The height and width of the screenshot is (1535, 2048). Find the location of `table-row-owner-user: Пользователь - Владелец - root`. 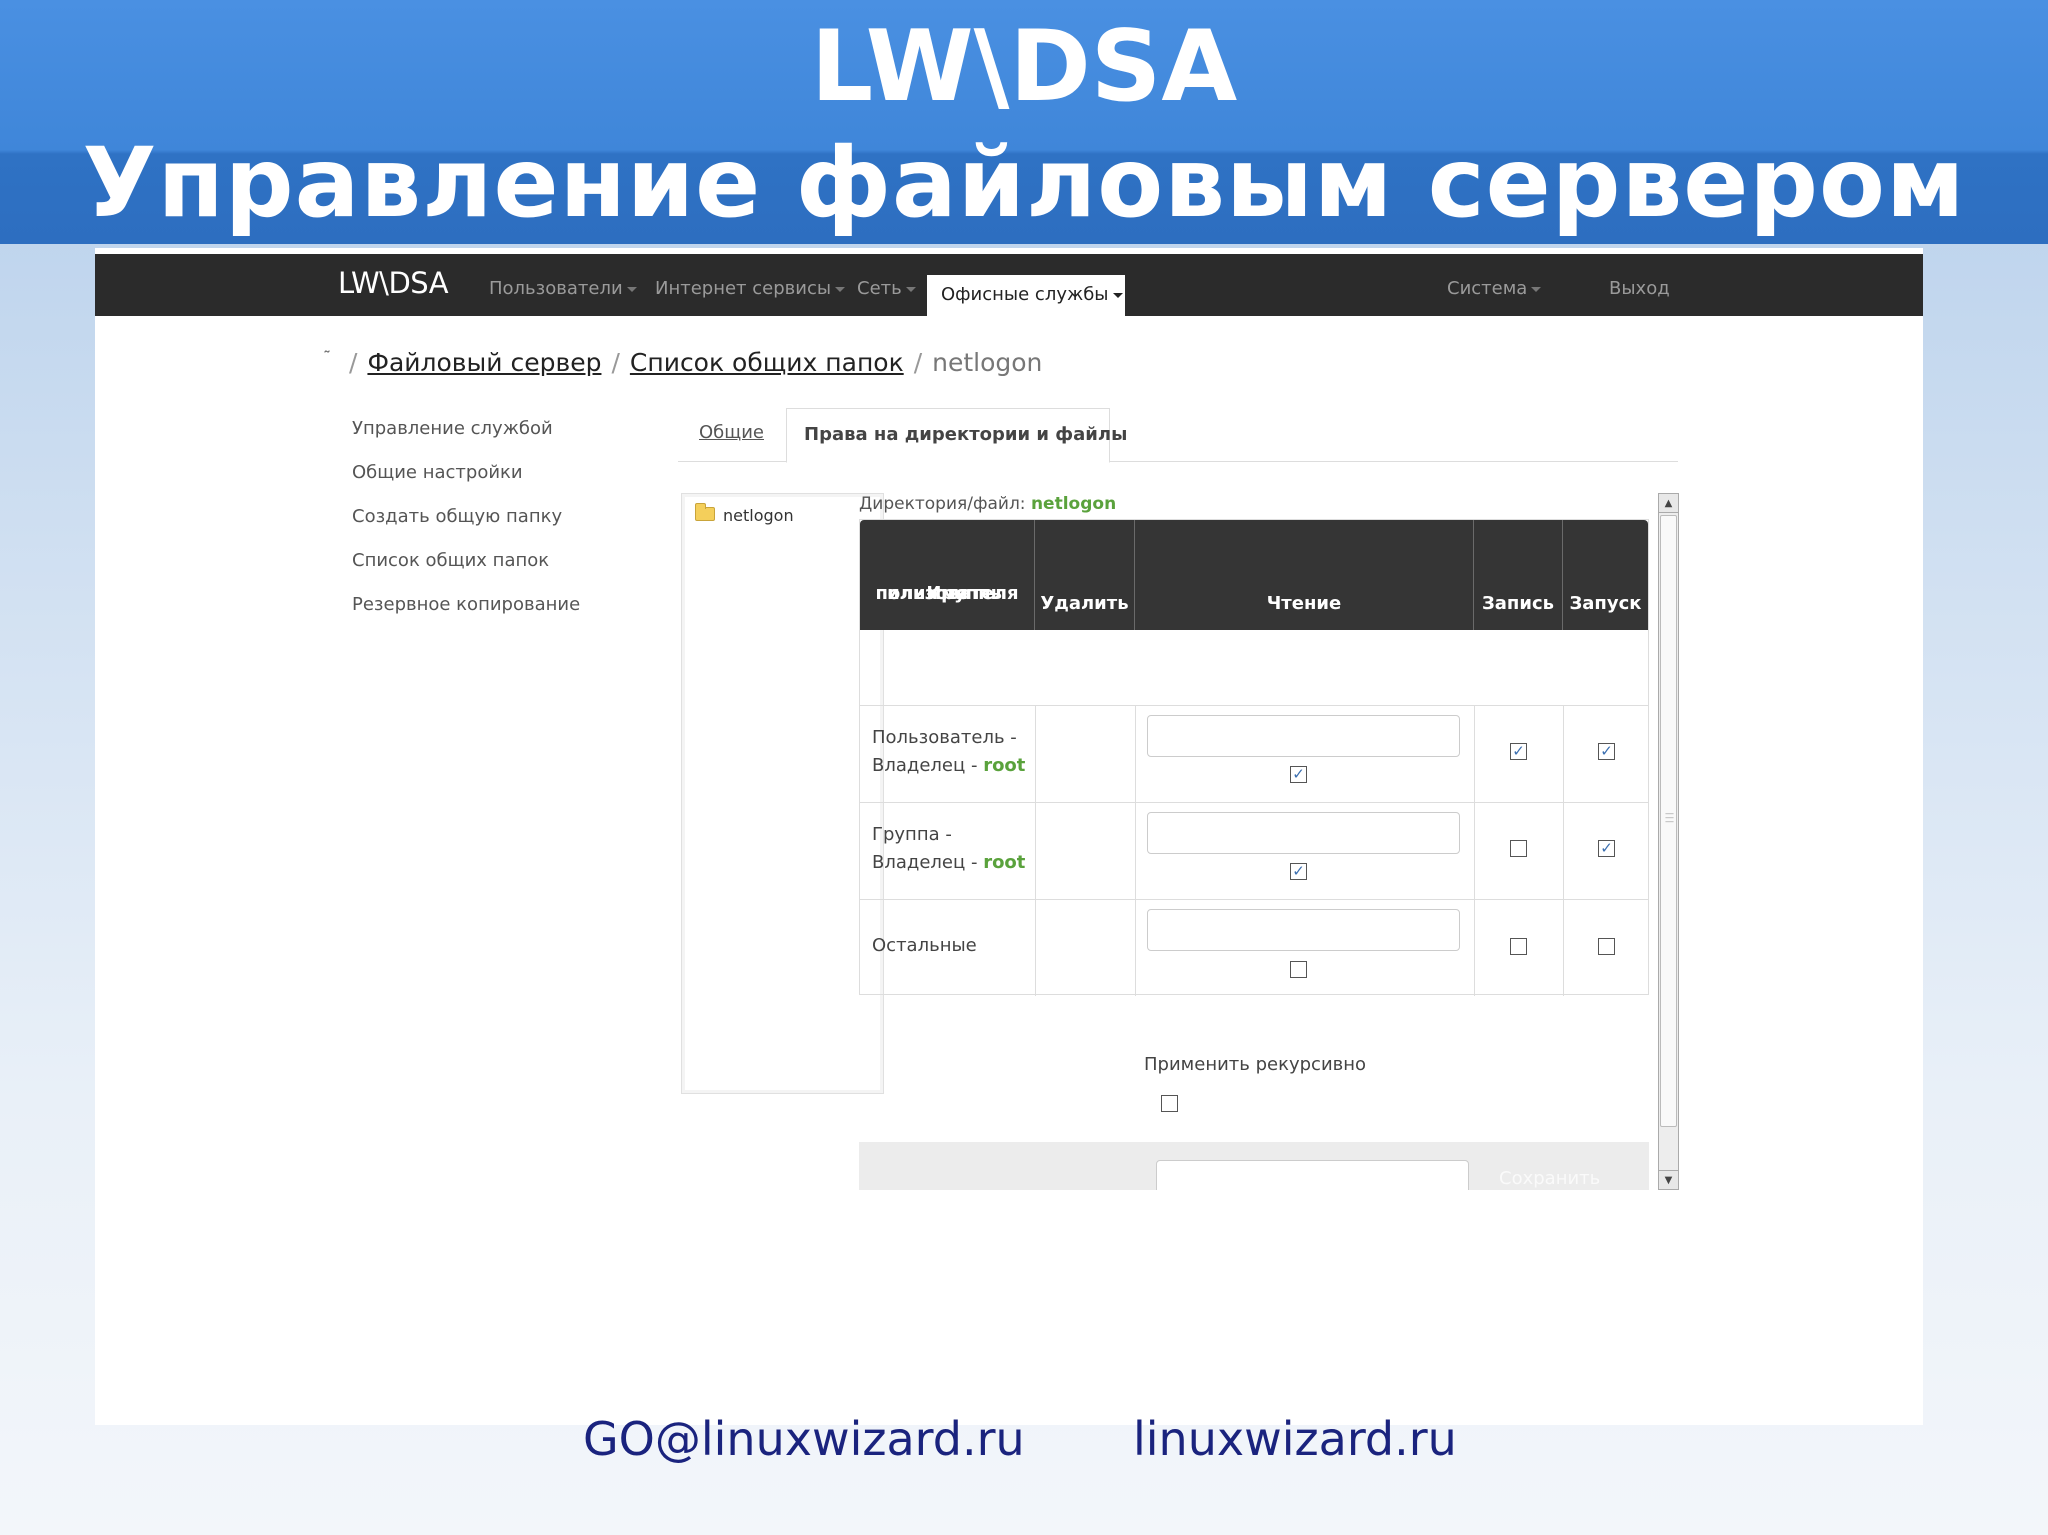

table-row-owner-user: Пользователь - Владелец - root is located at coordinates (949, 751).